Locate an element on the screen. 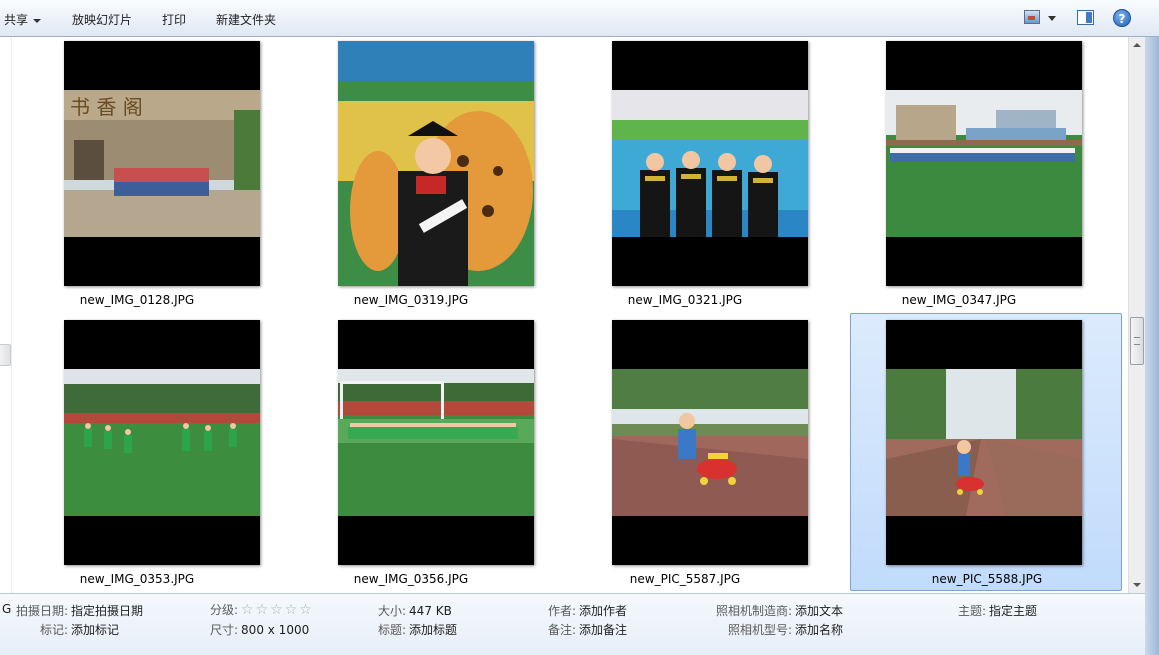 This screenshot has height=655, width=1159. camera-model-field: 照相机型号: 添加名称 is located at coordinates (785, 629).